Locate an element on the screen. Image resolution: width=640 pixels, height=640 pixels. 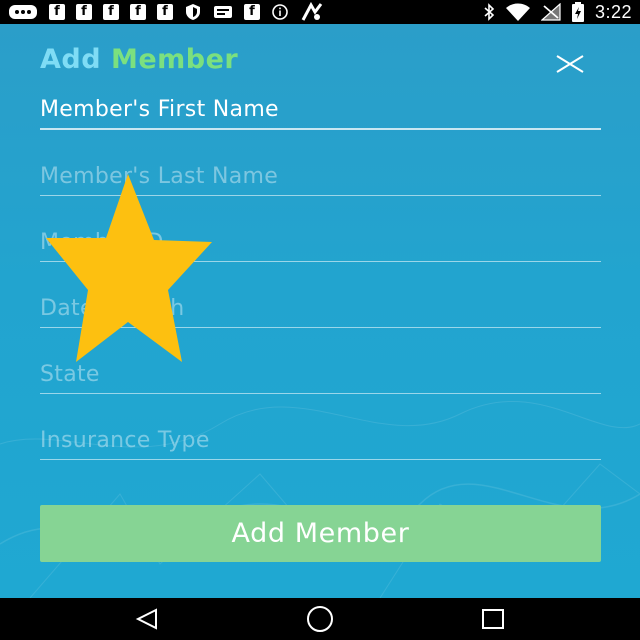
shield-icon is located at coordinates (193, 12).